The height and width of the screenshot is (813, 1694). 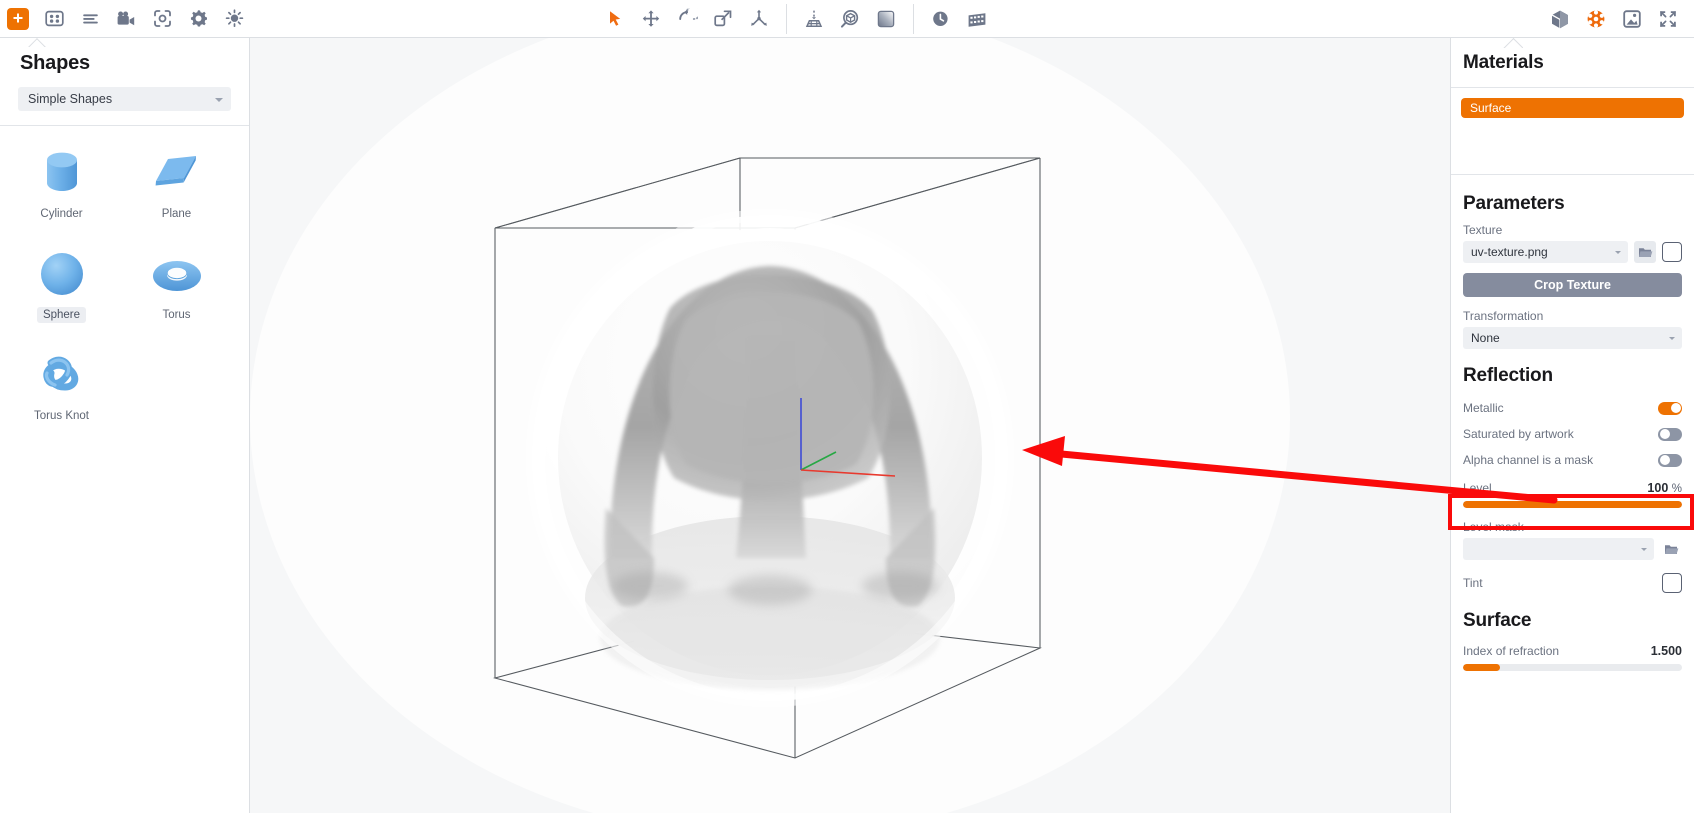 I want to click on add-icon, so click(x=18, y=18).